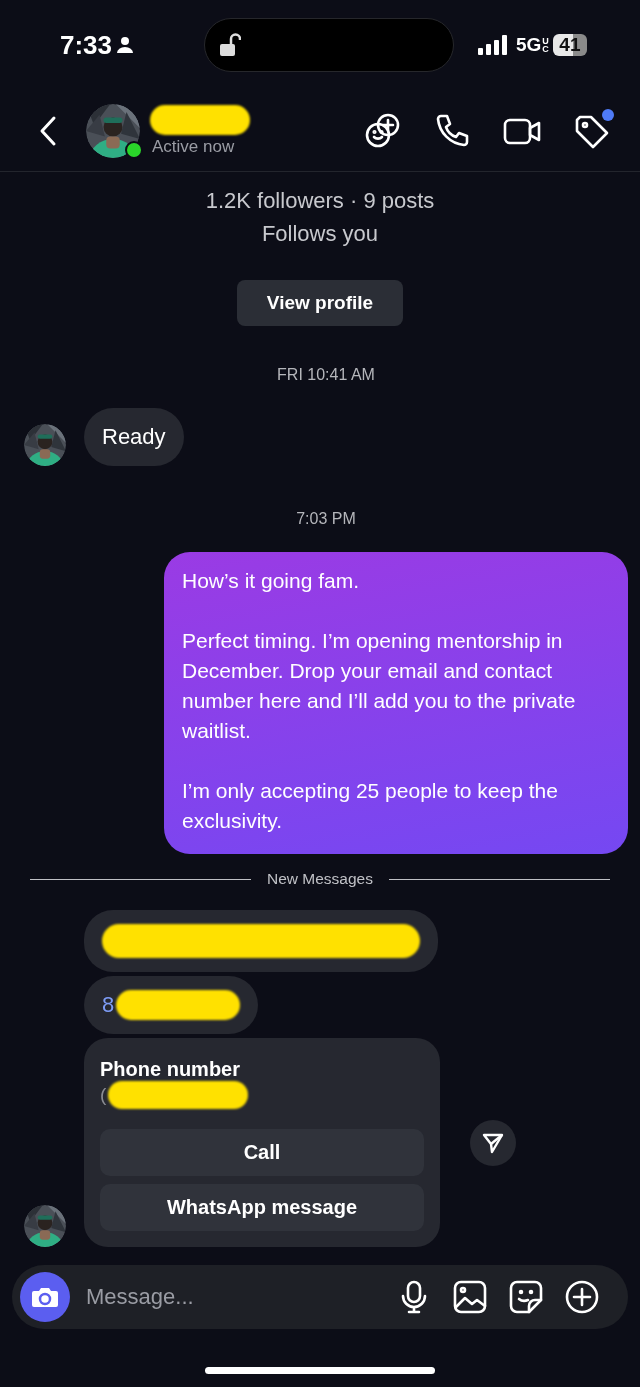  I want to click on message-text: Ready, so click(134, 437).